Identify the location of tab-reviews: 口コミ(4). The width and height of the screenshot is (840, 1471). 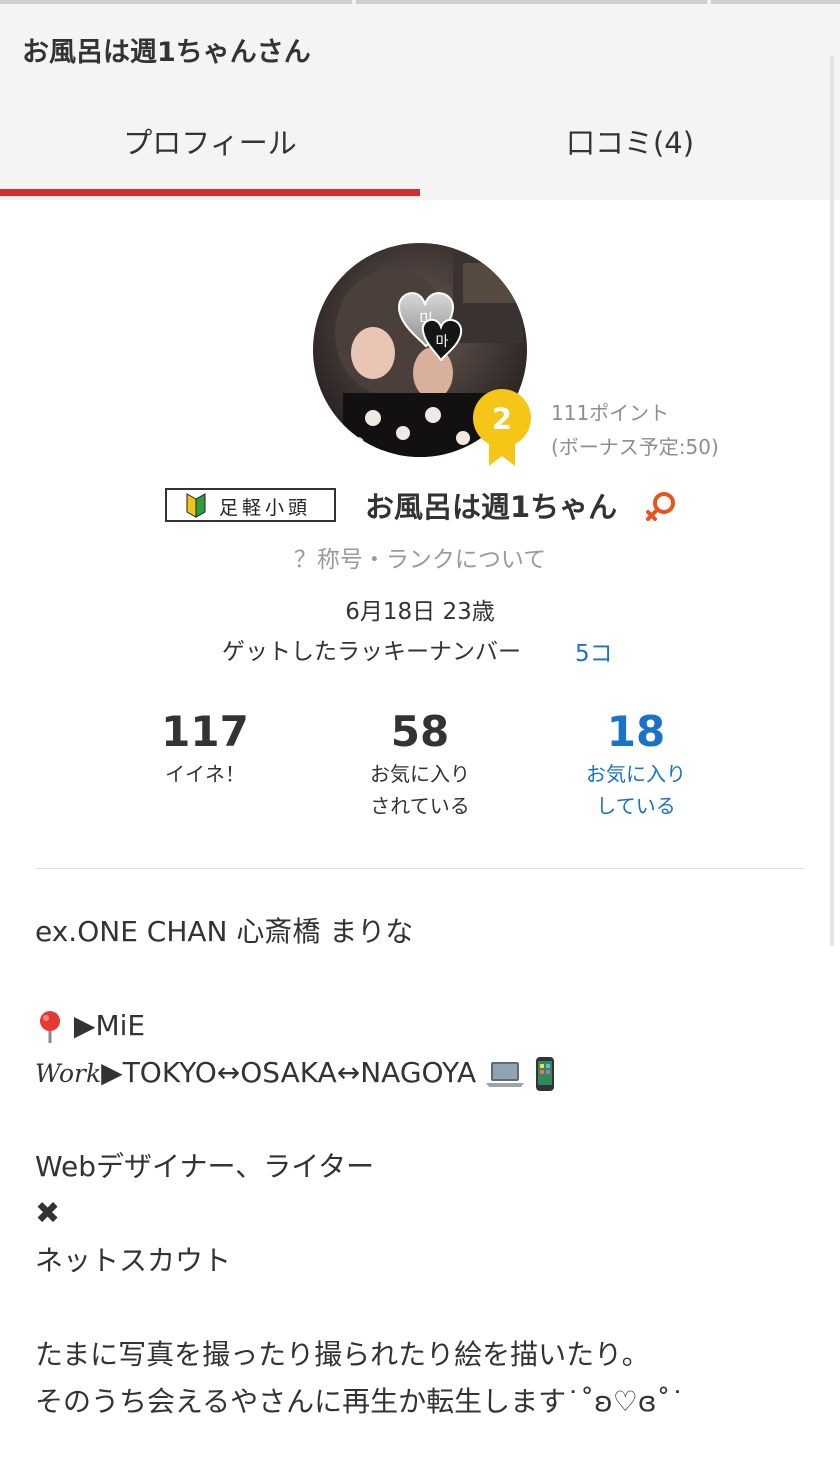
(630, 141).